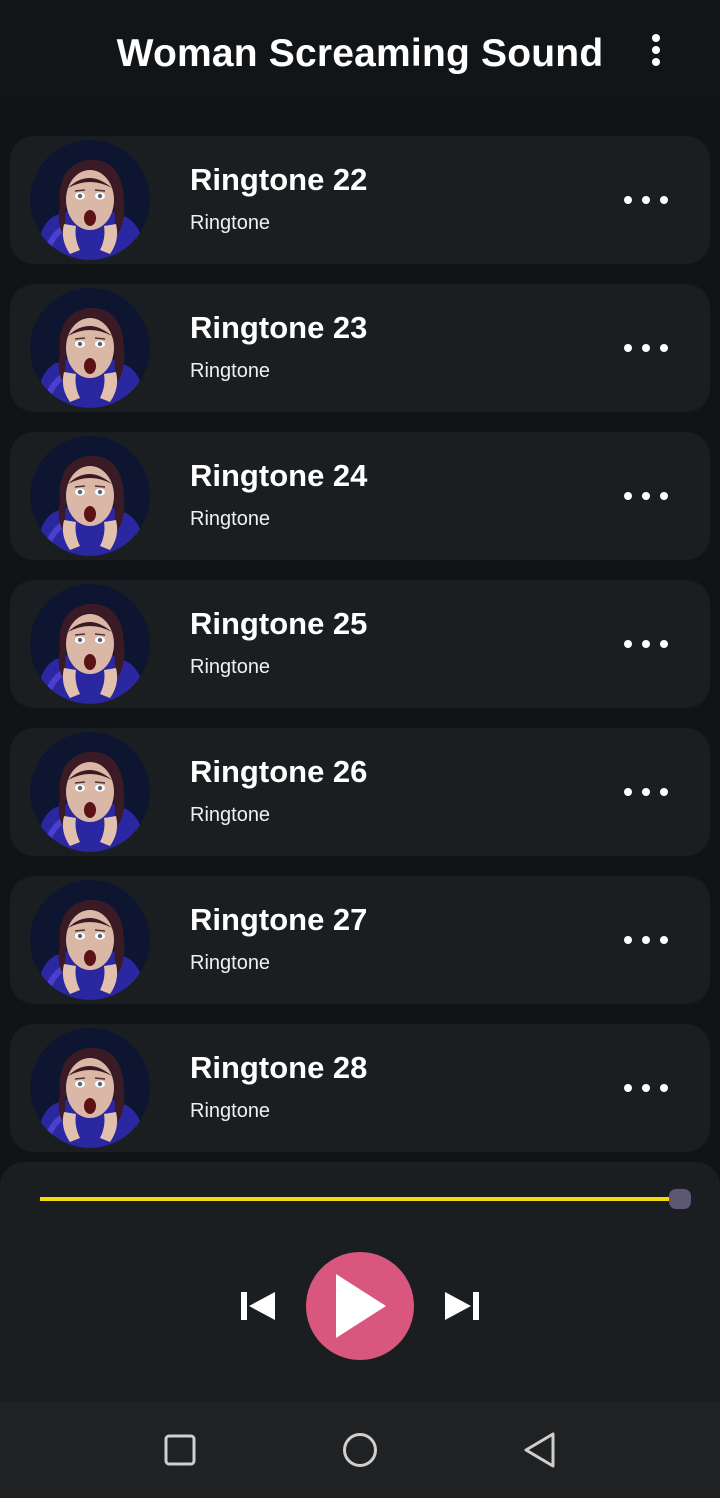 The image size is (720, 1498). Describe the element at coordinates (360, 496) in the screenshot. I see `ringtone-item: Ringtone 24 Ringtone` at that location.